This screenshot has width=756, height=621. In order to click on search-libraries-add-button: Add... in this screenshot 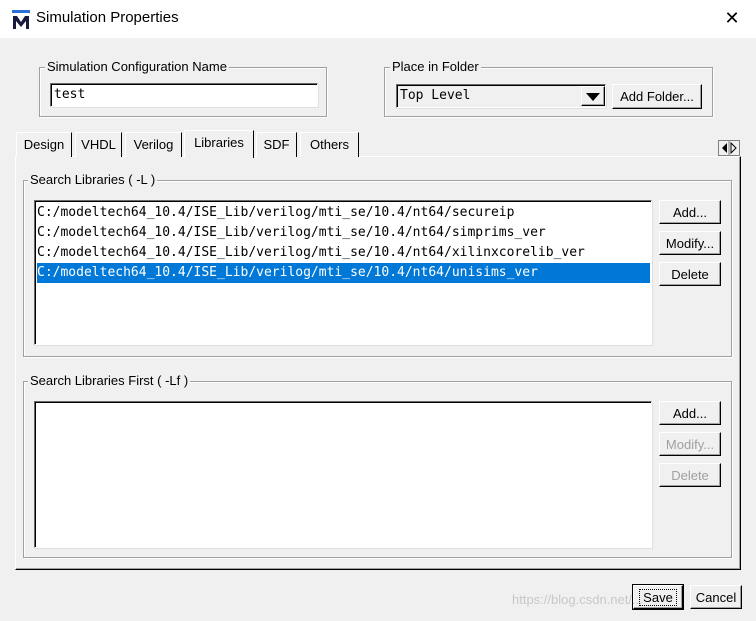, I will do `click(690, 212)`.